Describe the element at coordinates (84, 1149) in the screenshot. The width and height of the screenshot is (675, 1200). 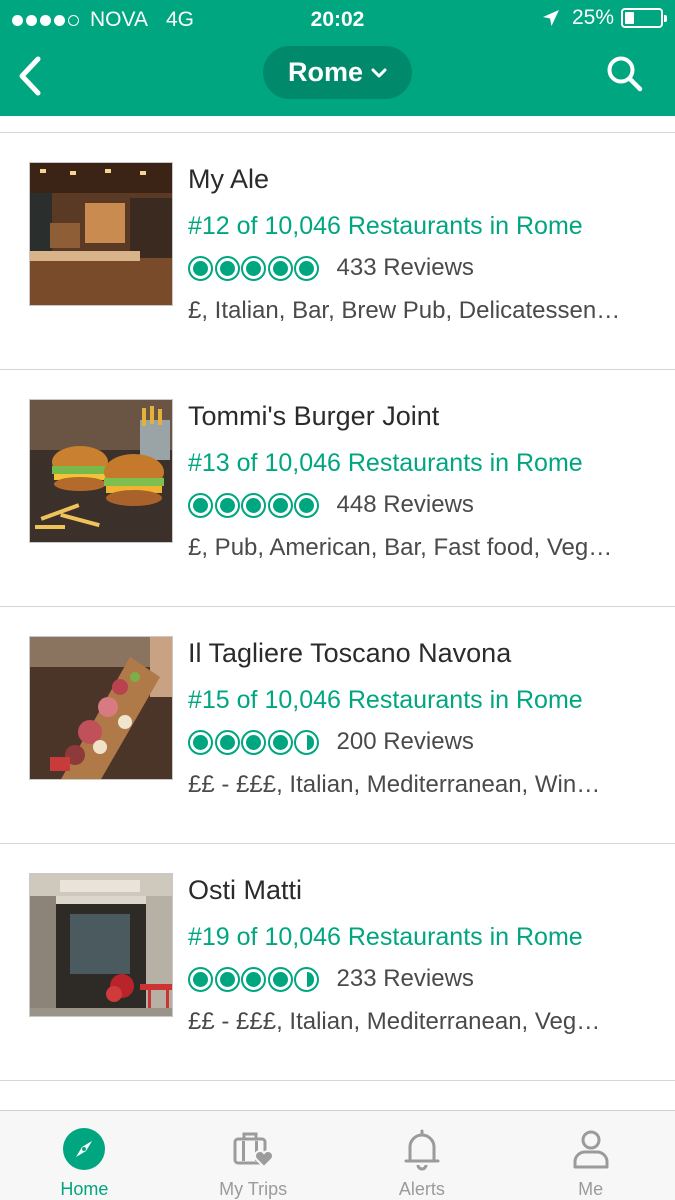
I see `compass-icon` at that location.